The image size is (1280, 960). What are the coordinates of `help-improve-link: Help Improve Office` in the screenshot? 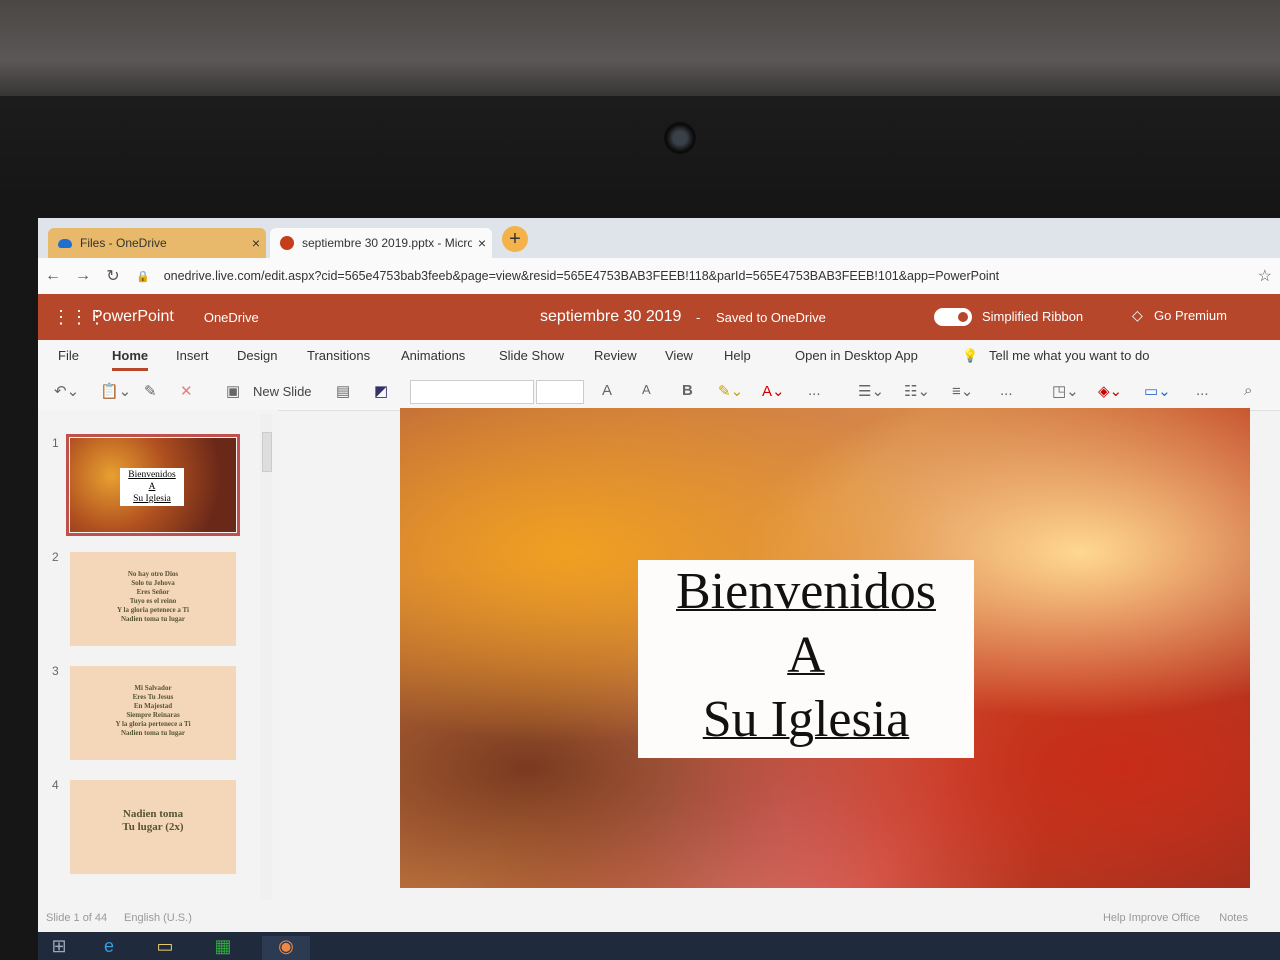 It's located at (1151, 918).